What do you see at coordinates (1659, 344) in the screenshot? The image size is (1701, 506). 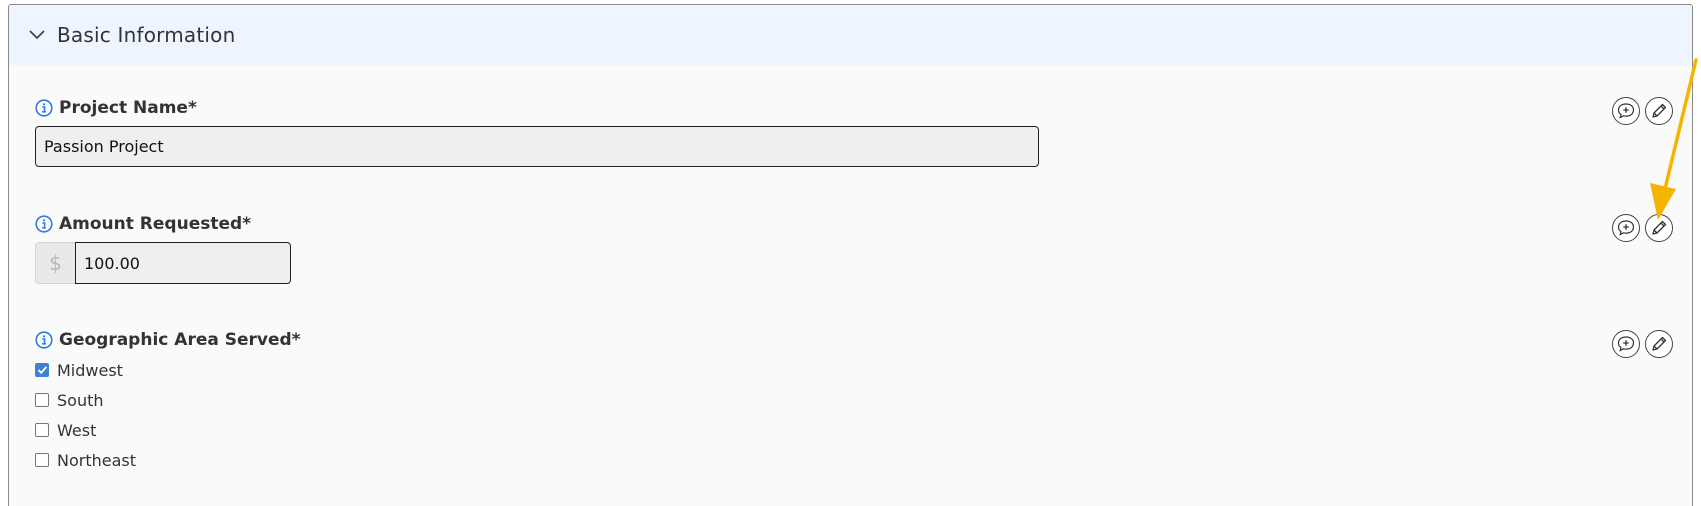 I see `pencil-icon` at bounding box center [1659, 344].